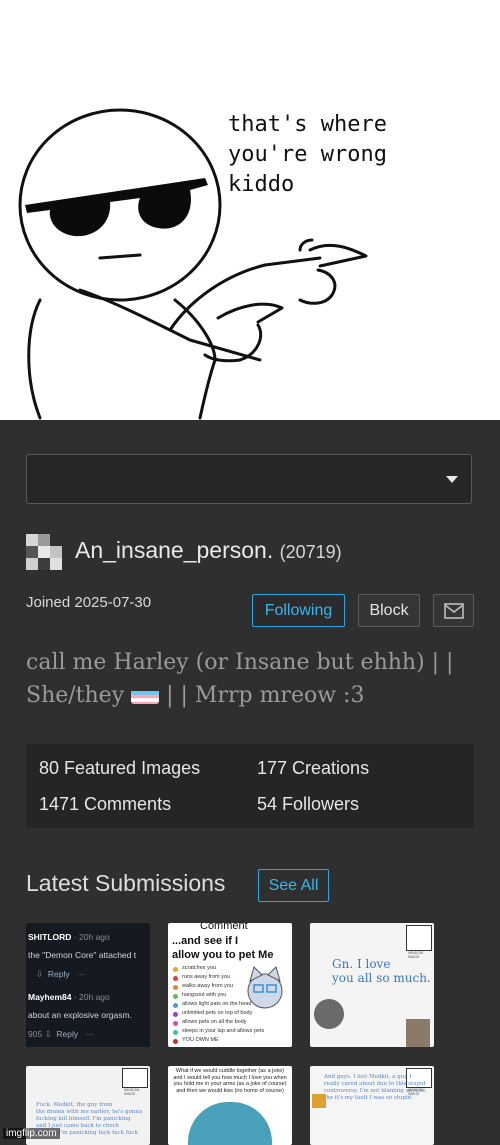 The image size is (500, 1145). I want to click on tier-item: scratches you, so click(199, 968).